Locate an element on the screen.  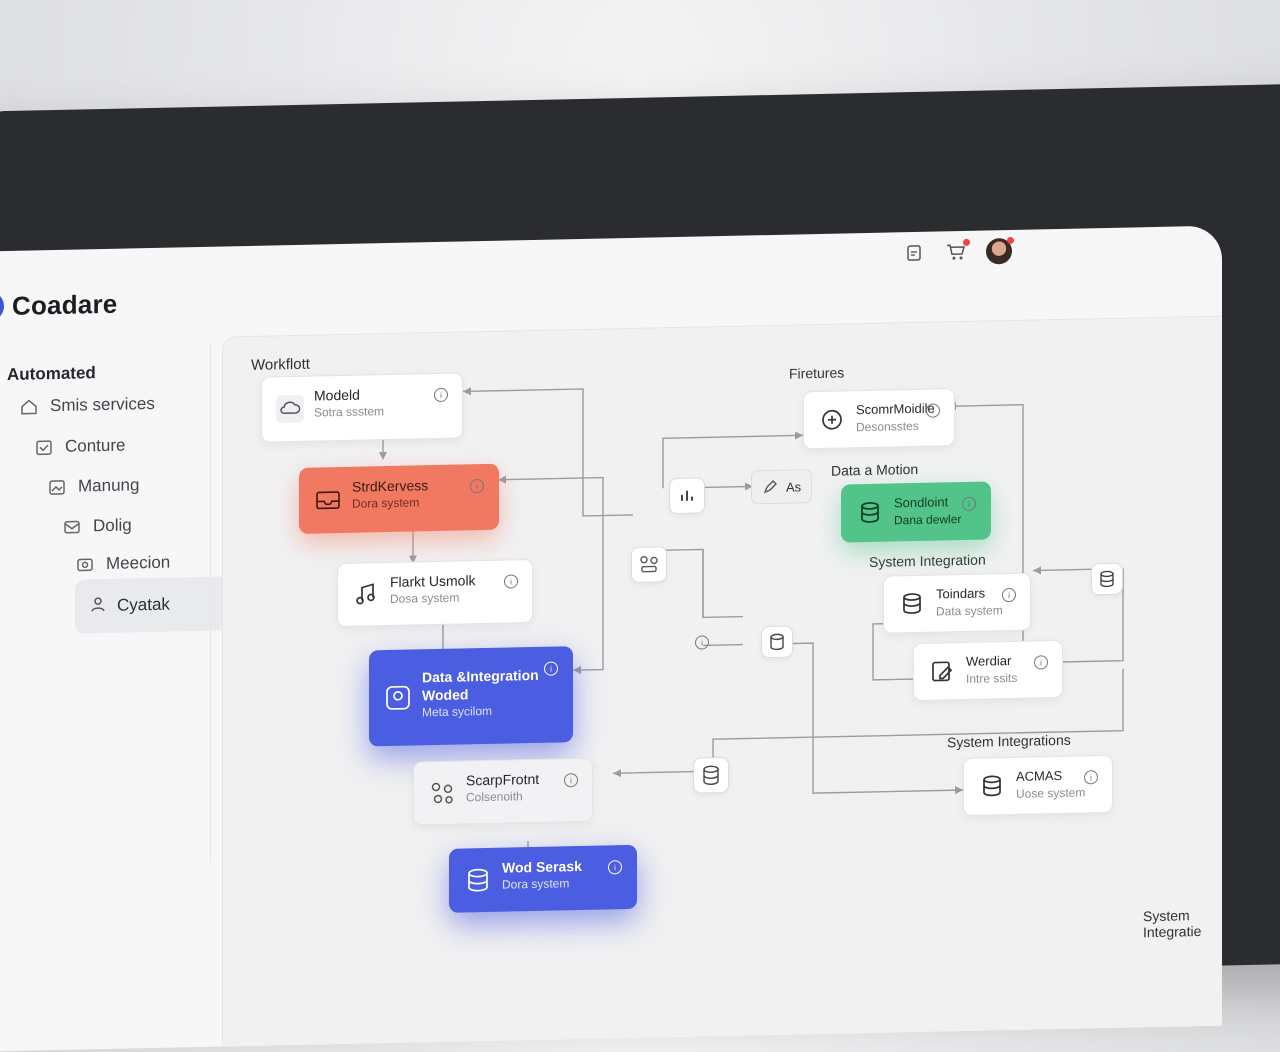
card-toinders: Toindars Data system i is located at coordinates (957, 603).